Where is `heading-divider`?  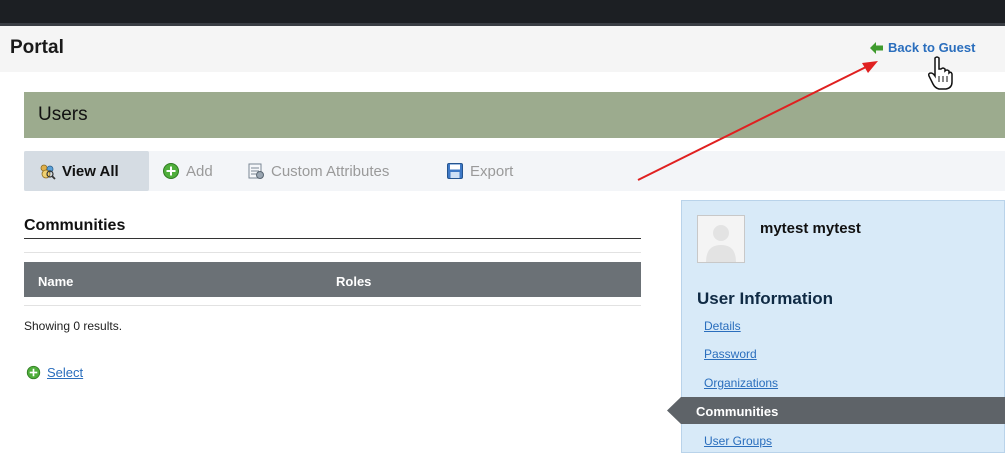 heading-divider is located at coordinates (332, 238).